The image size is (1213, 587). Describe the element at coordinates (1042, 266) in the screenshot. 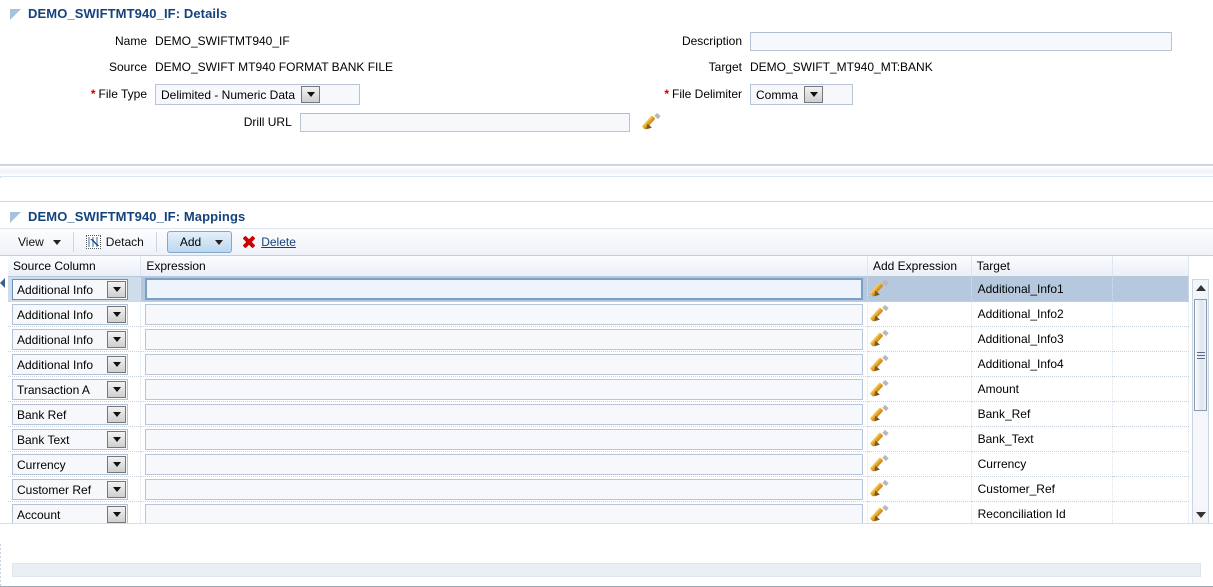

I see `column-header-target: Target` at that location.